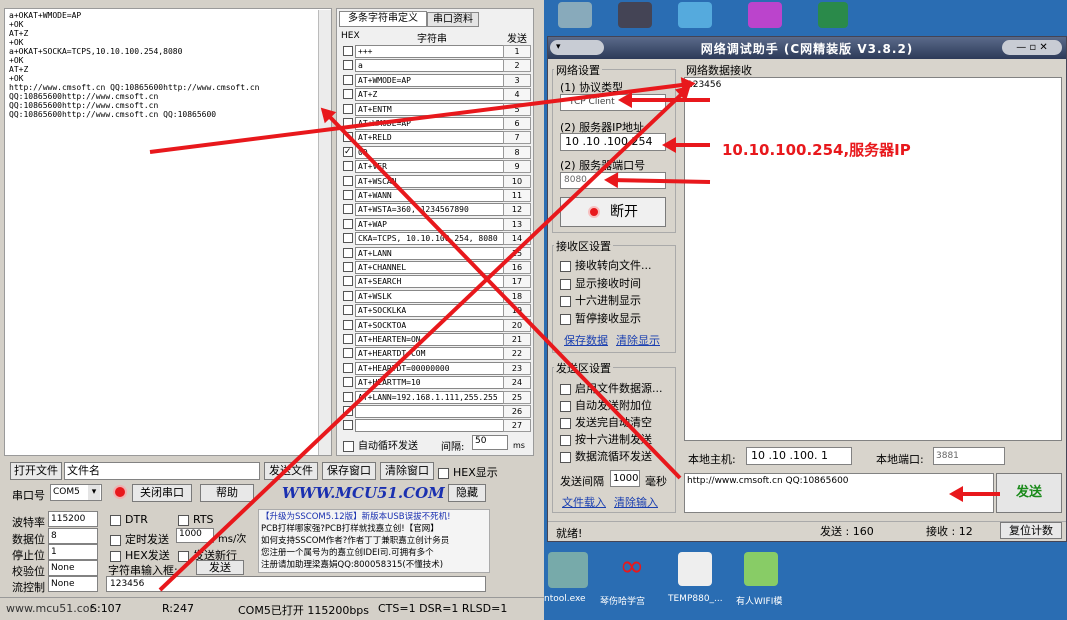 The width and height of the screenshot is (1067, 620). I want to click on macro-string-input: AT+SOCKLKA, so click(434, 311).